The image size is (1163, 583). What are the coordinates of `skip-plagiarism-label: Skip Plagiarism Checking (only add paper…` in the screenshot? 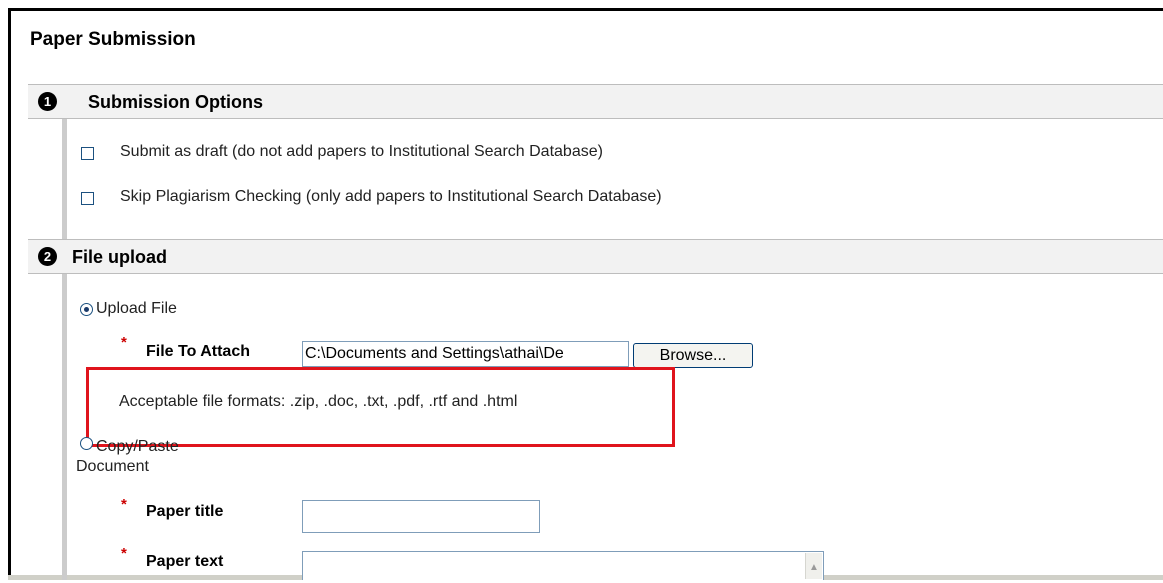 It's located at (391, 197).